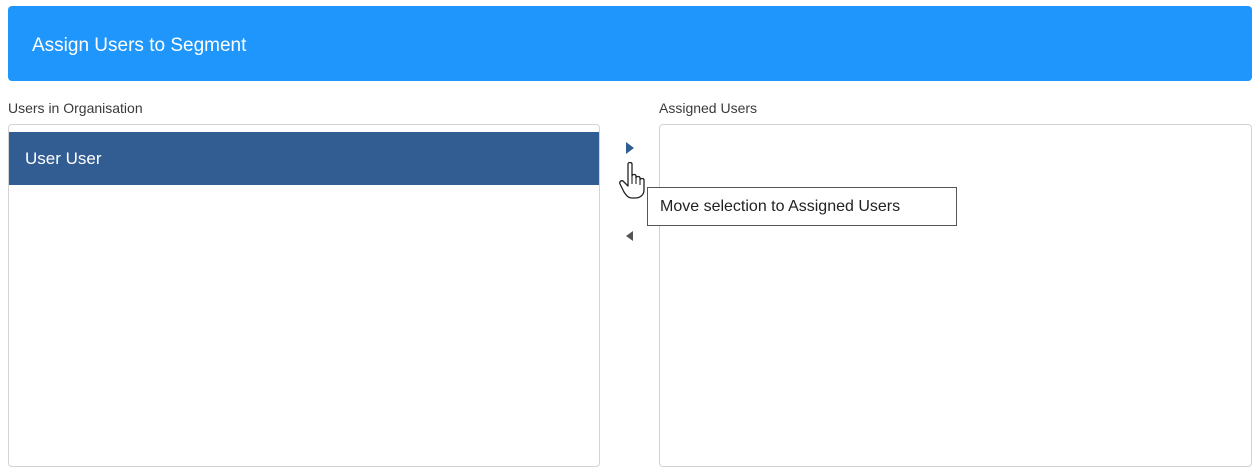 This screenshot has width=1253, height=468. I want to click on move-to-assigned-button, so click(630, 148).